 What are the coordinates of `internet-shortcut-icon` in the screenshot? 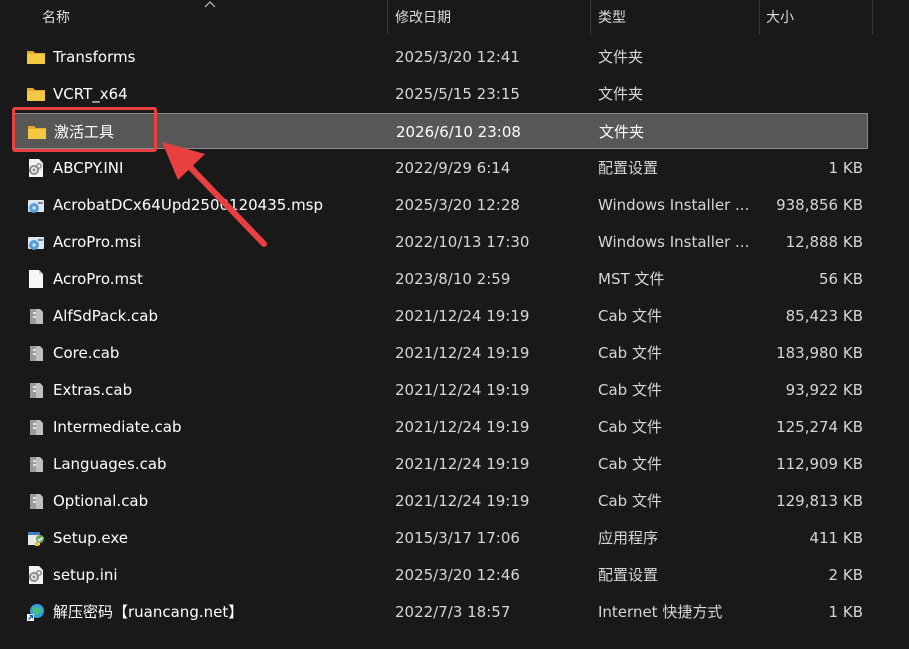 It's located at (36, 612).